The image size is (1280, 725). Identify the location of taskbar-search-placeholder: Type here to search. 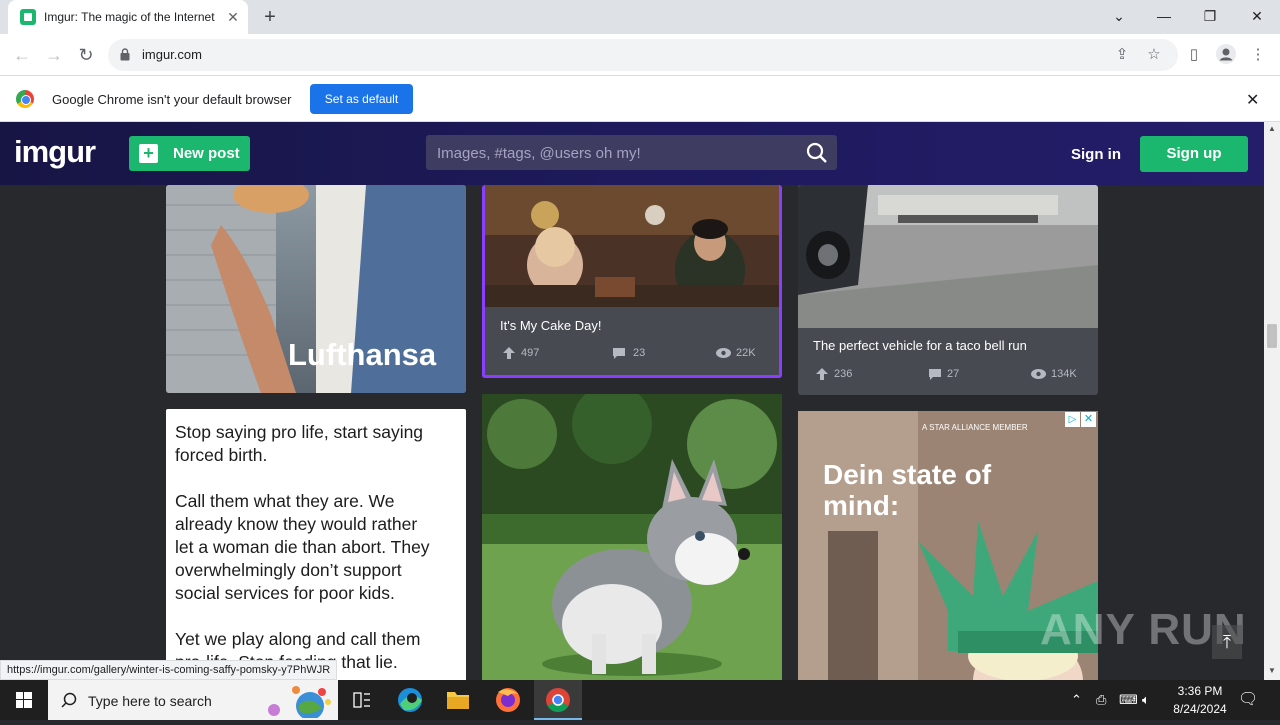
(150, 701).